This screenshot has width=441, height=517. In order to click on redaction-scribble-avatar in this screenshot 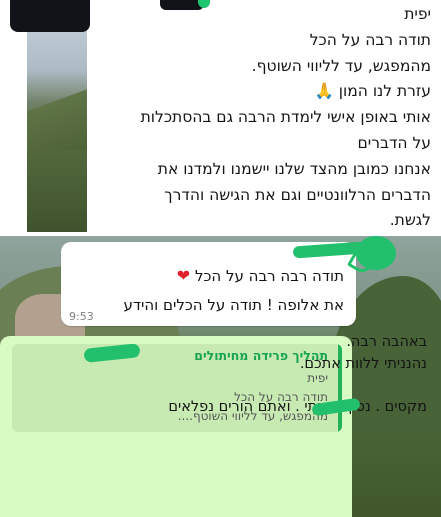, I will do `click(376, 253)`.